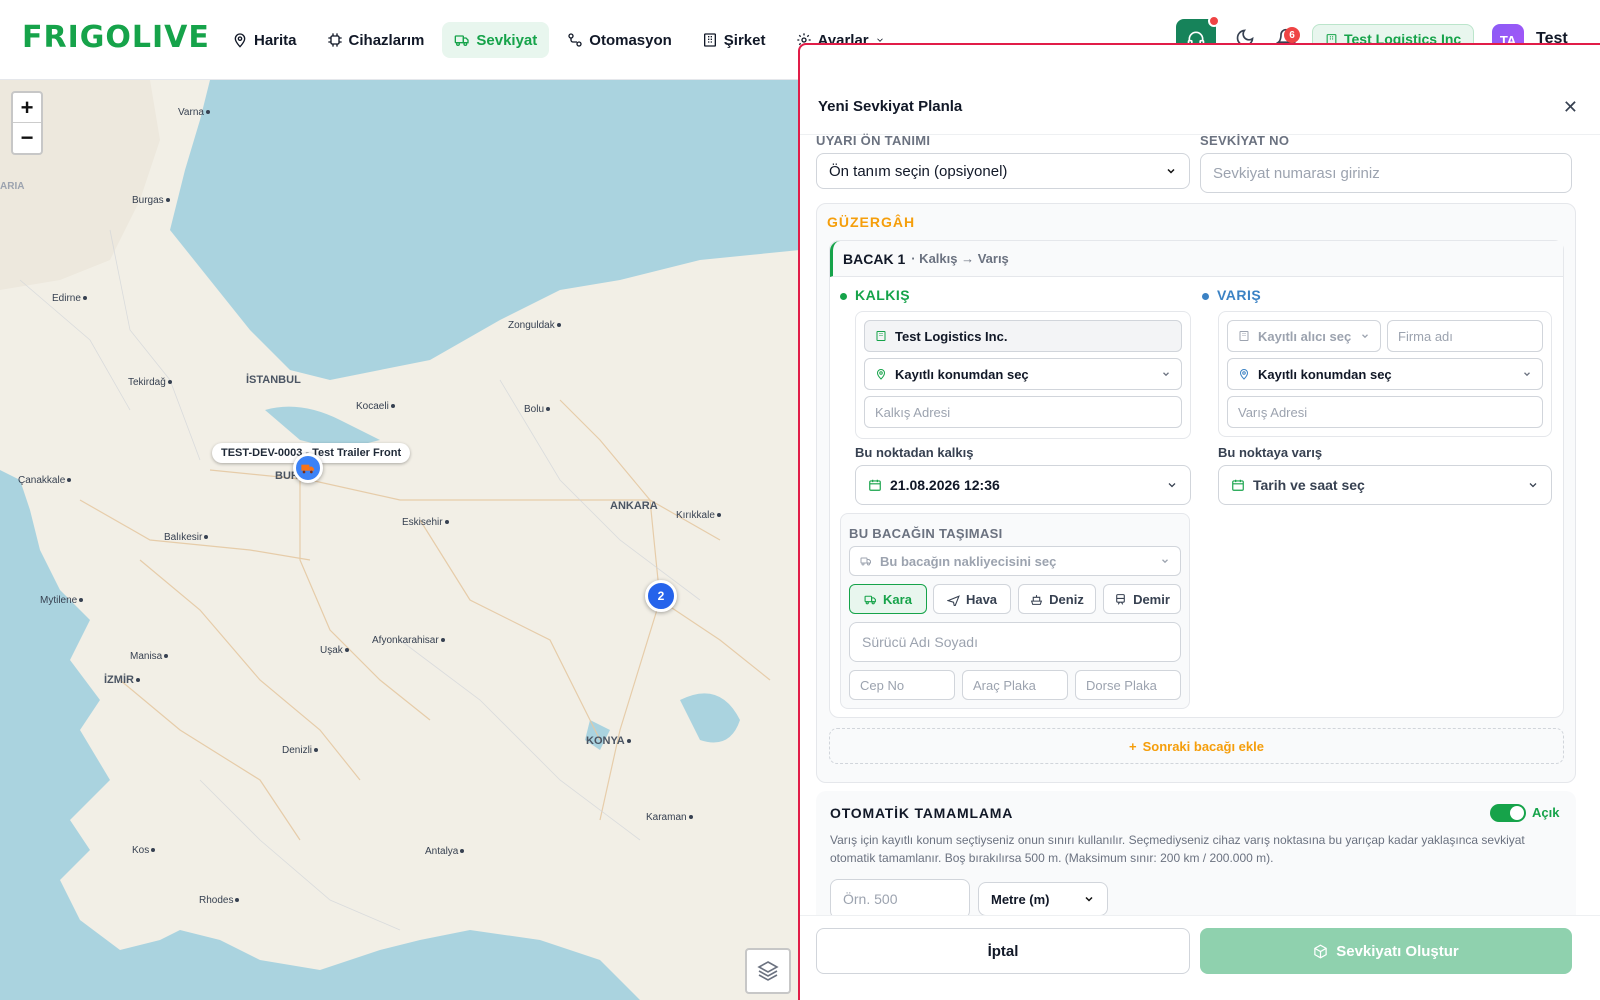  Describe the element at coordinates (1015, 685) in the screenshot. I see `vehicle-plate-input: Araç Plaka` at that location.